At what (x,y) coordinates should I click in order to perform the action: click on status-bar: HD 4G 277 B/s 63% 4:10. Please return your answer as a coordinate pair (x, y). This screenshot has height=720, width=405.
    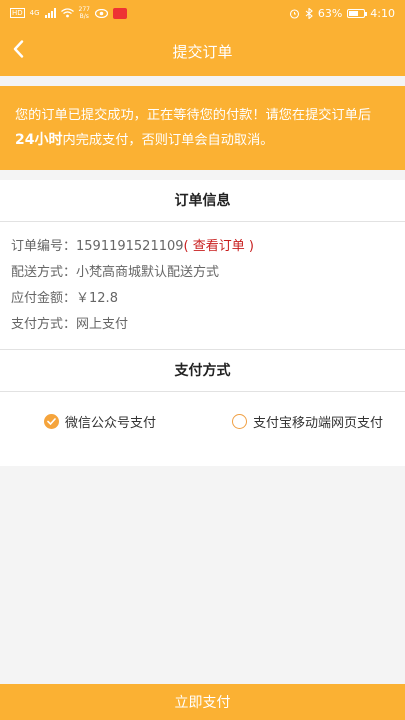
    Looking at the image, I should click on (202, 13).